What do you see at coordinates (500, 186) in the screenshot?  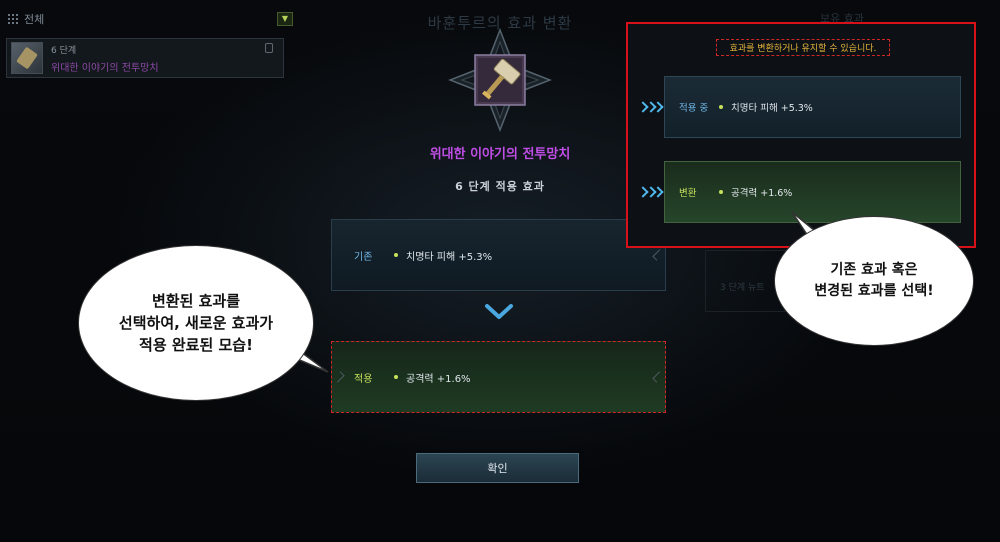 I see `stage-effect-label: 6 단계 적용 효과` at bounding box center [500, 186].